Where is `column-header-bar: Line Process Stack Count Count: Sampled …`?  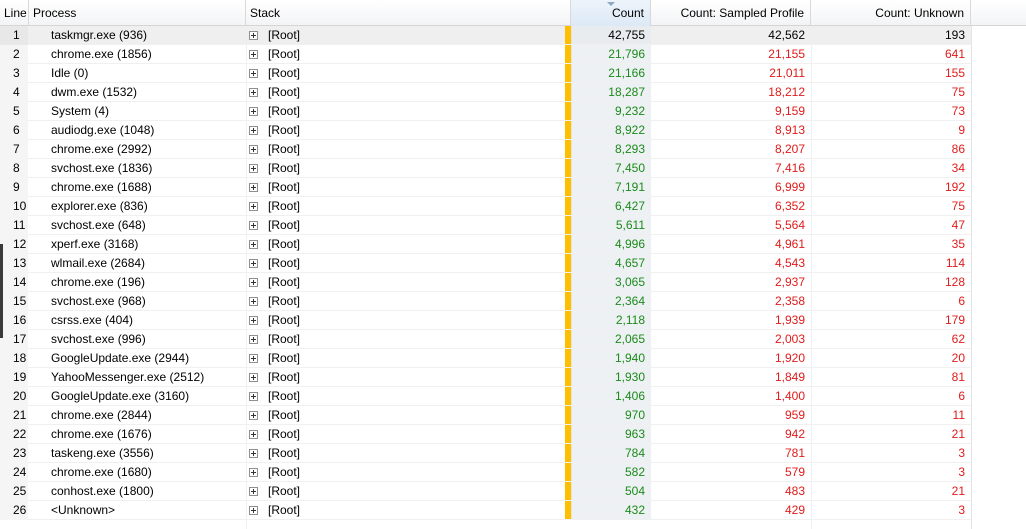
column-header-bar: Line Process Stack Count Count: Sampled … is located at coordinates (513, 13).